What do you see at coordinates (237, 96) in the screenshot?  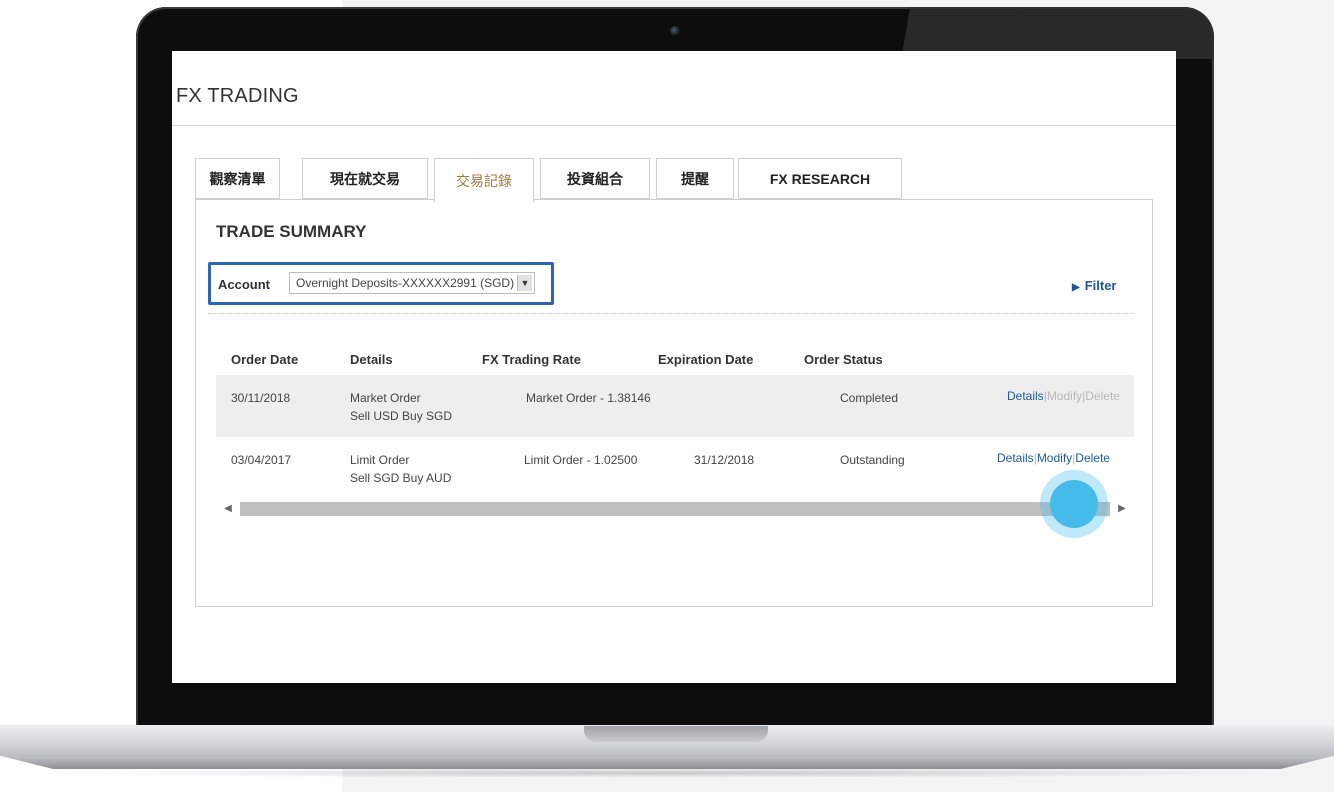 I see `app-title: FX TRADING` at bounding box center [237, 96].